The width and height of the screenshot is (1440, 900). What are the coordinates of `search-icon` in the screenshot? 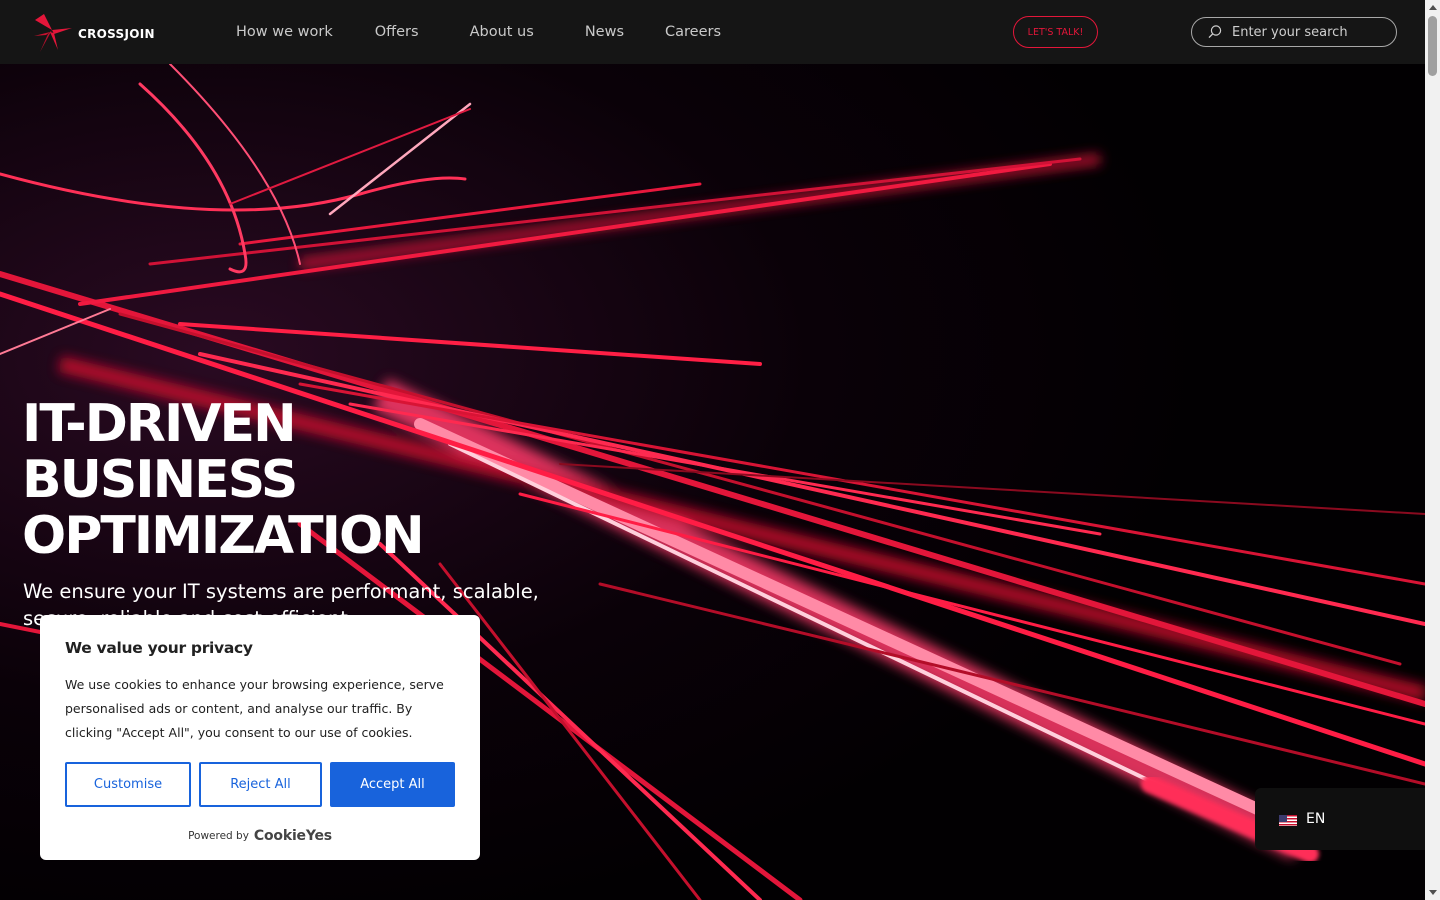 It's located at (1215, 32).